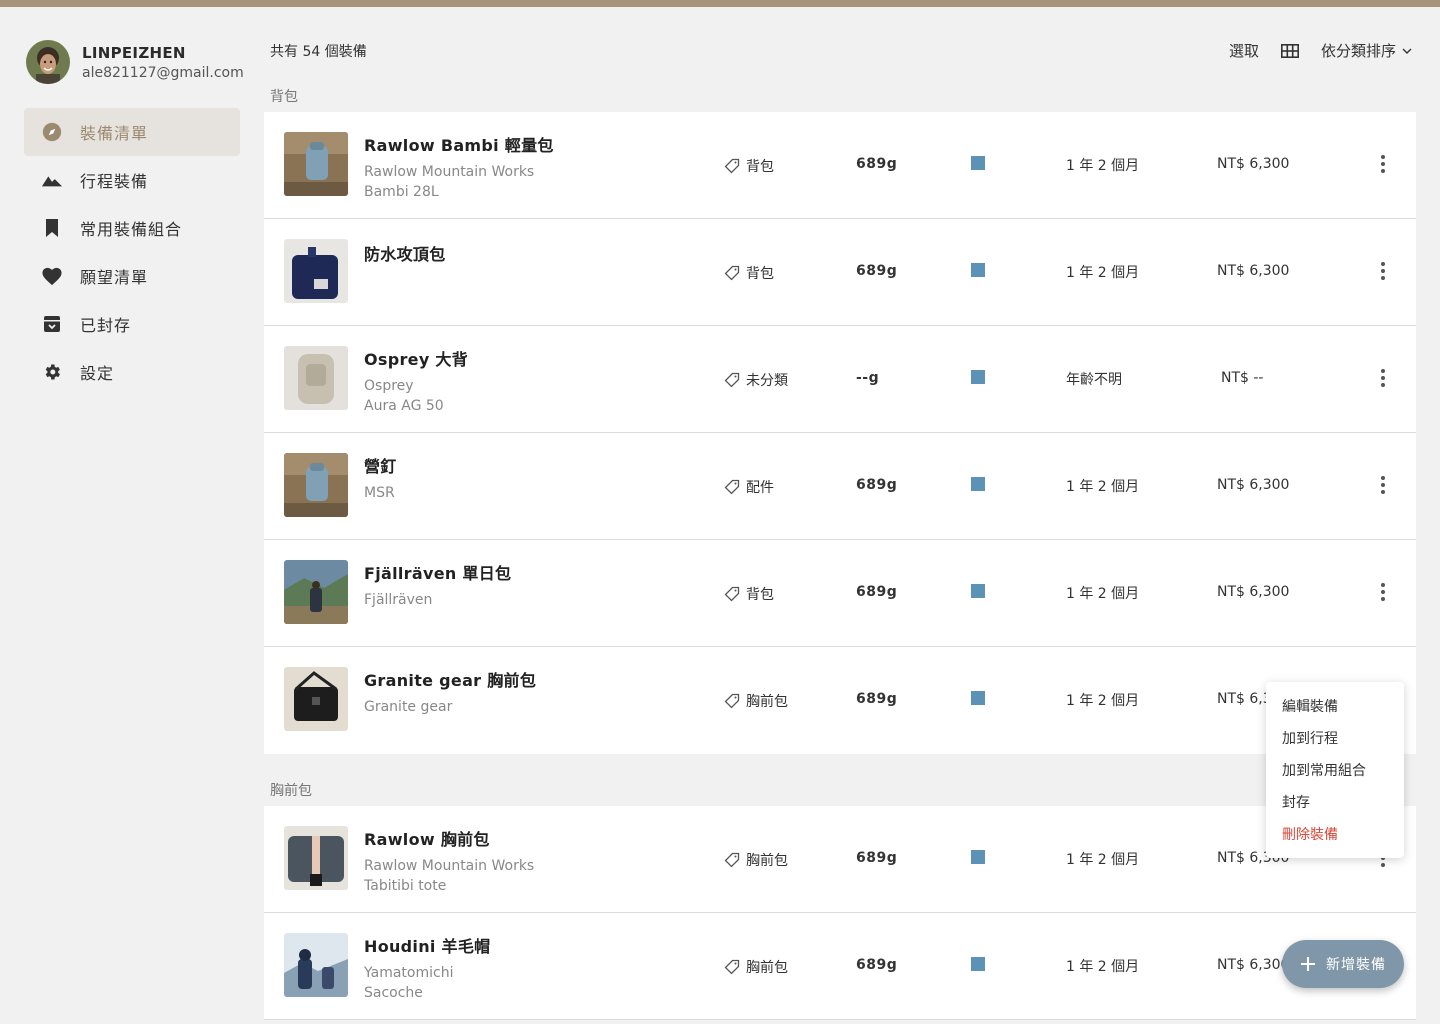 Image resolution: width=1440 pixels, height=1024 pixels. I want to click on menu-edit-item: 編輯裝備, so click(1335, 706).